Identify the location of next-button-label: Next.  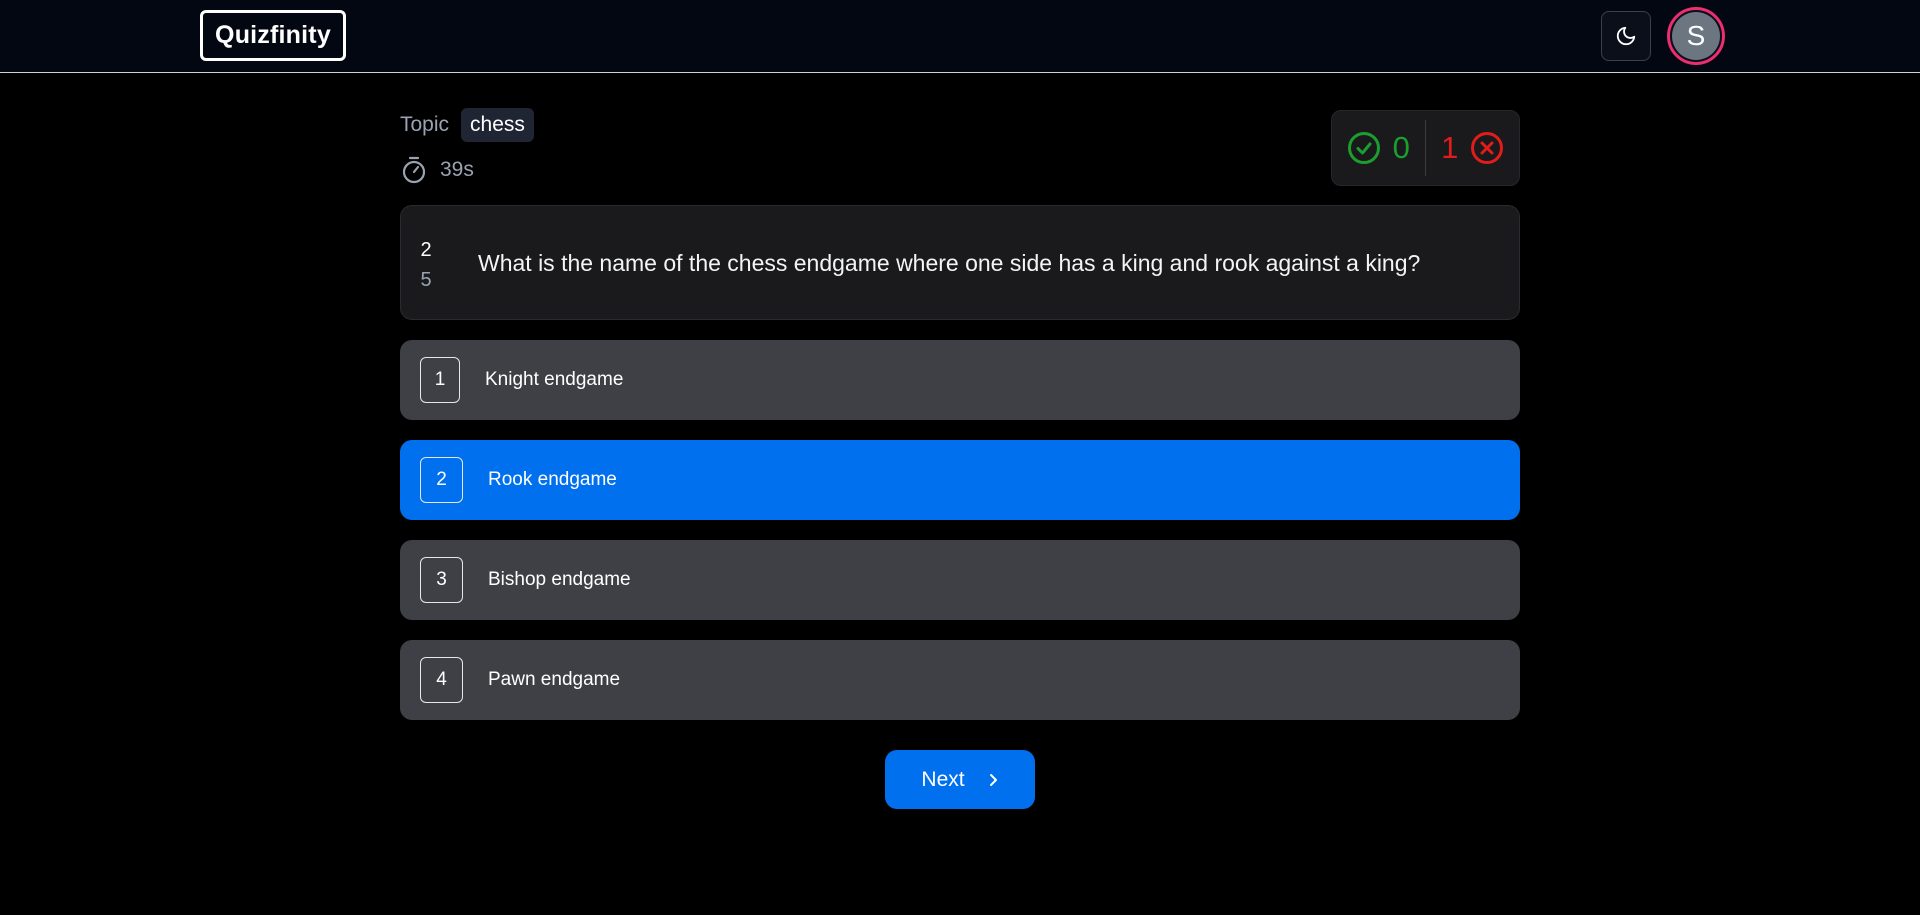
(943, 779).